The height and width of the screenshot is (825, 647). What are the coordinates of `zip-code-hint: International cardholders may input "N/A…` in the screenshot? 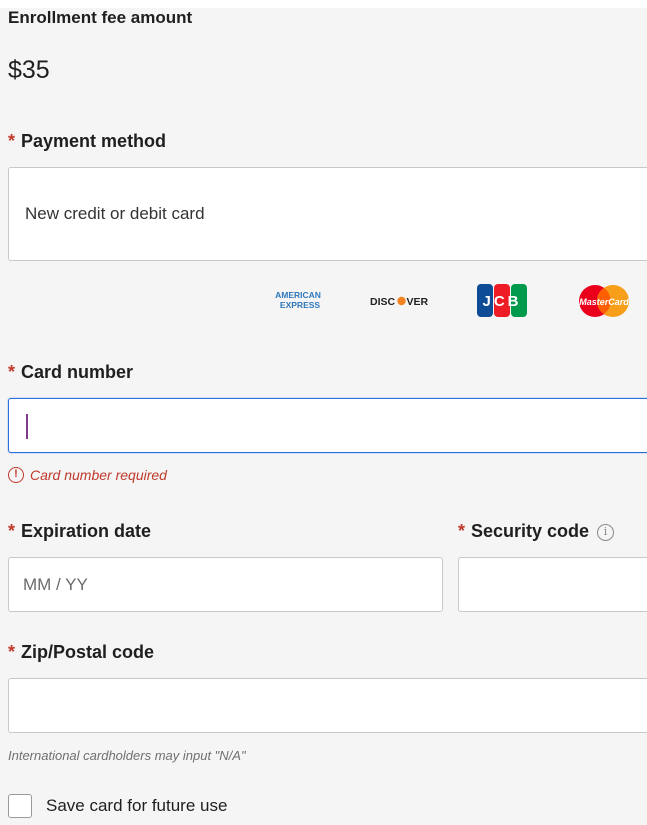 It's located at (127, 755).